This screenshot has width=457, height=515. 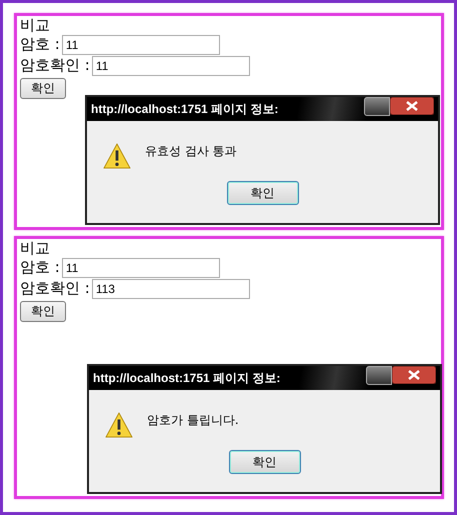 I want to click on dialog-message: 유효성 검사 통과, so click(x=191, y=151).